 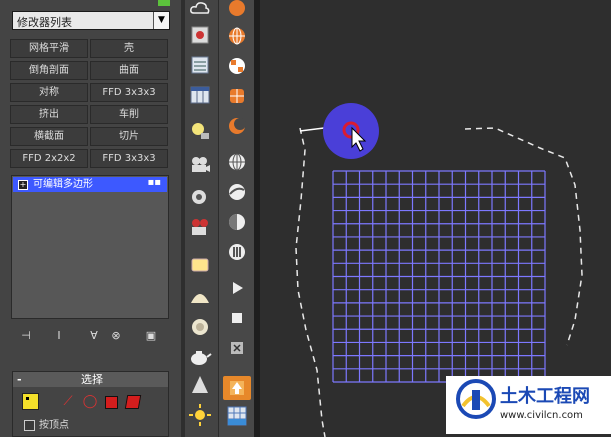 I want to click on watermark-url: www.civilcn.com, so click(x=541, y=415).